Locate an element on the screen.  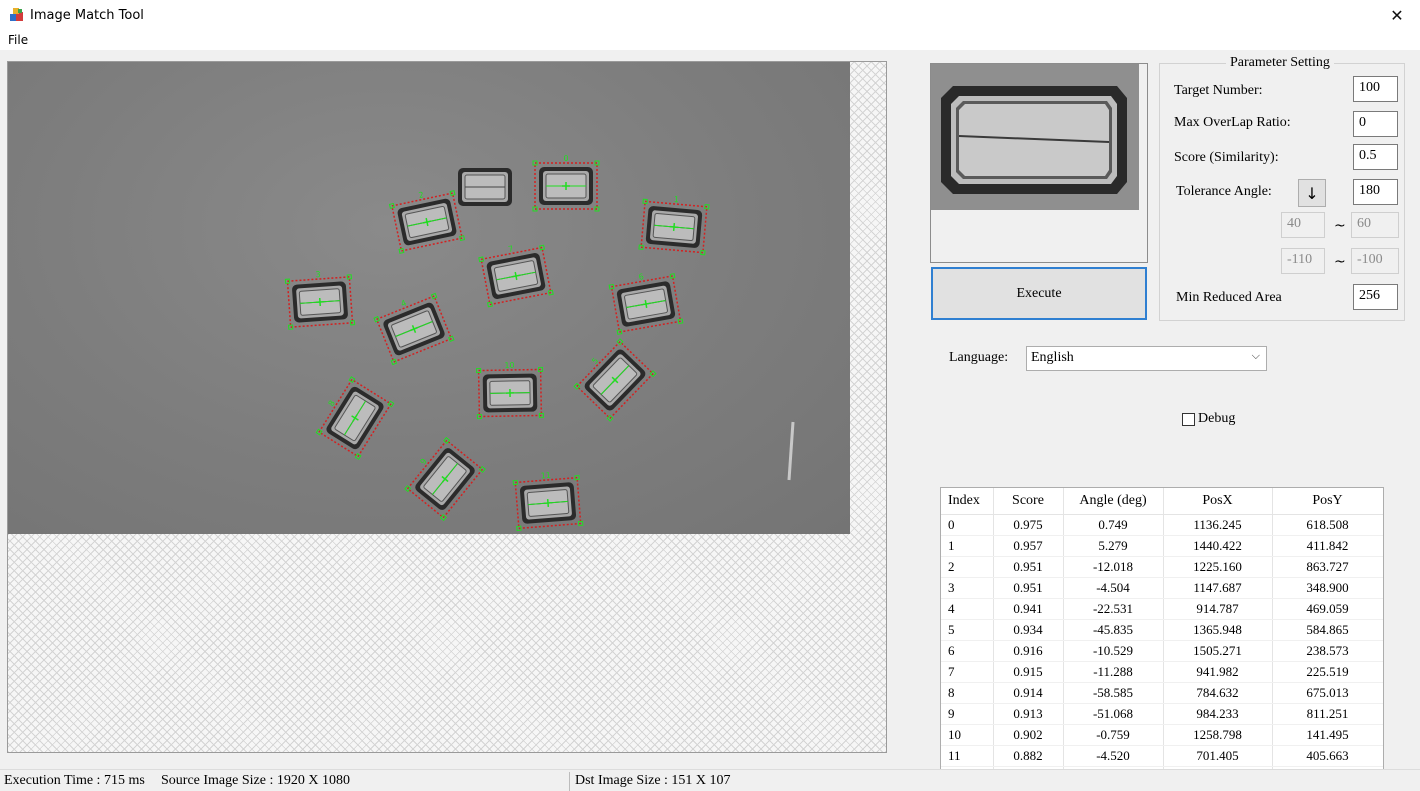
cell-posx: 1258.798 is located at coordinates (1218, 735).